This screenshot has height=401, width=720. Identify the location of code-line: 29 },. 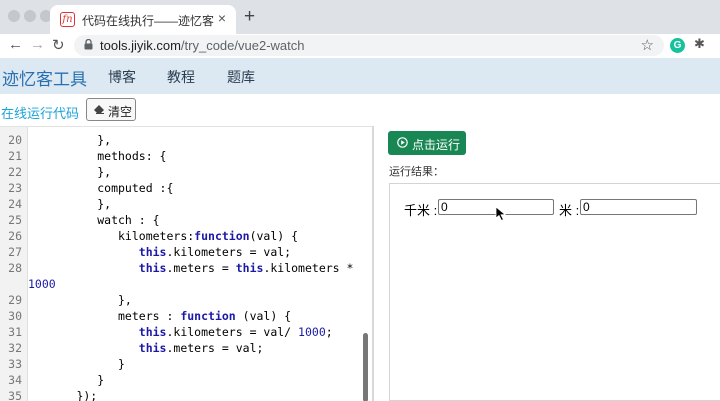
(186, 300).